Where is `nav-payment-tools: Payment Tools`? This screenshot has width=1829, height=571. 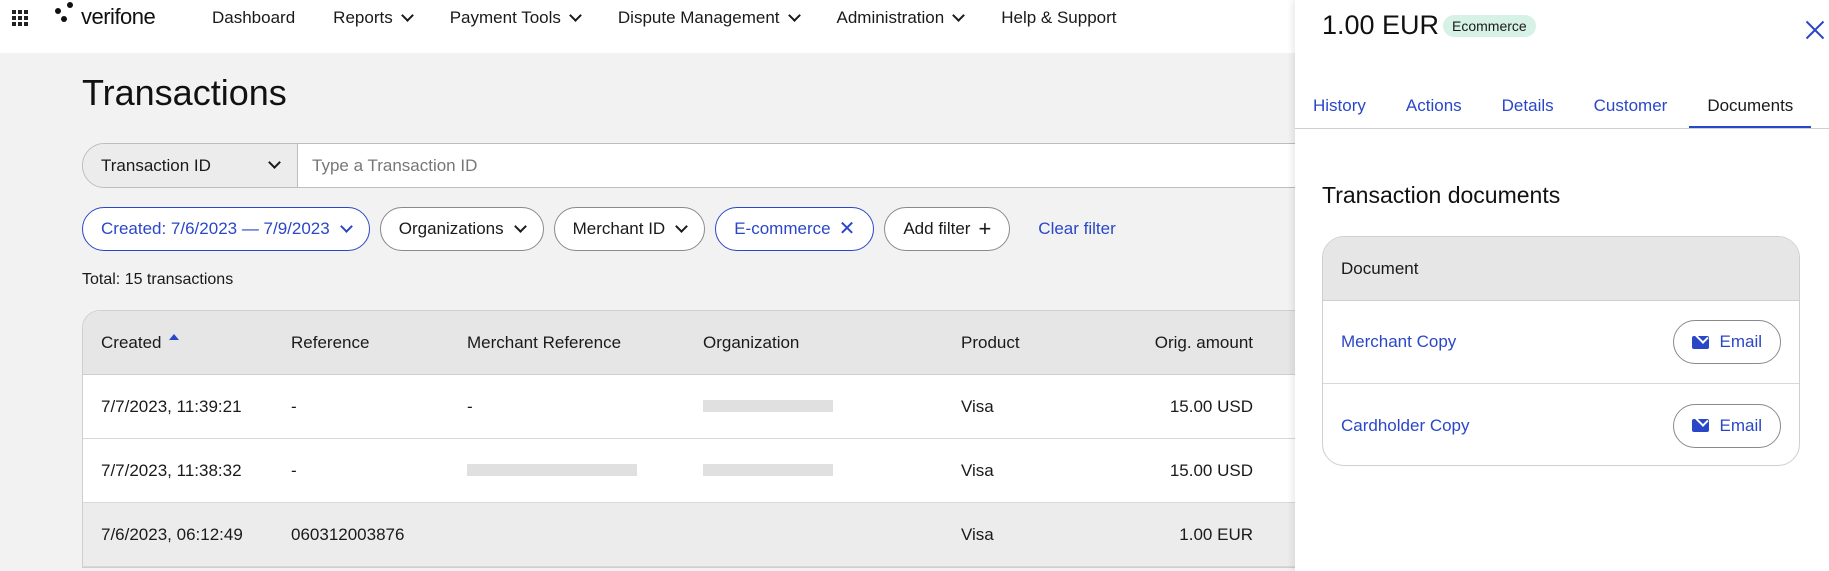
nav-payment-tools: Payment Tools is located at coordinates (515, 18).